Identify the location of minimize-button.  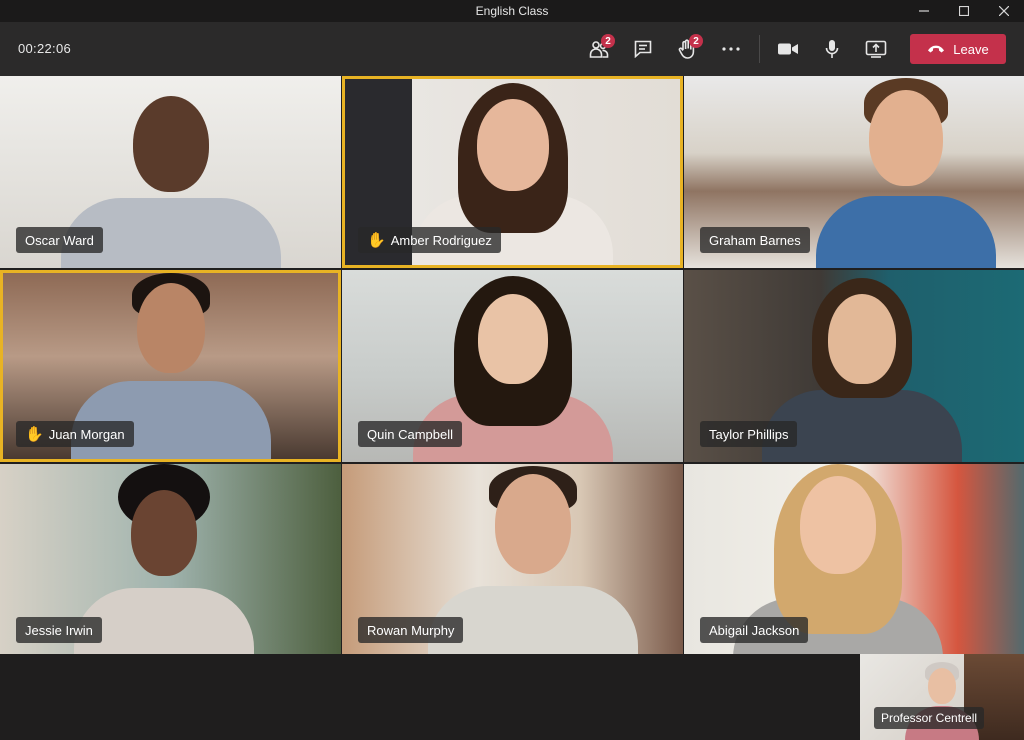
(924, 11).